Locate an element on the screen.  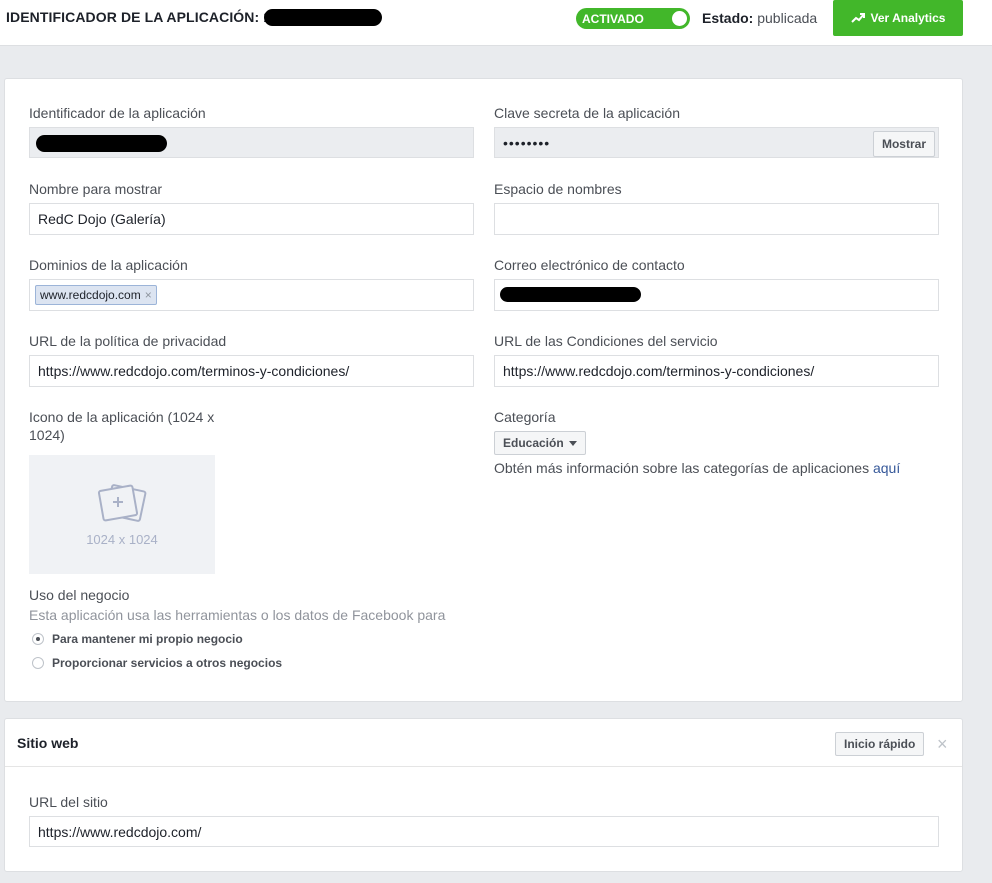
app-secret-value: •••••••• is located at coordinates (527, 142).